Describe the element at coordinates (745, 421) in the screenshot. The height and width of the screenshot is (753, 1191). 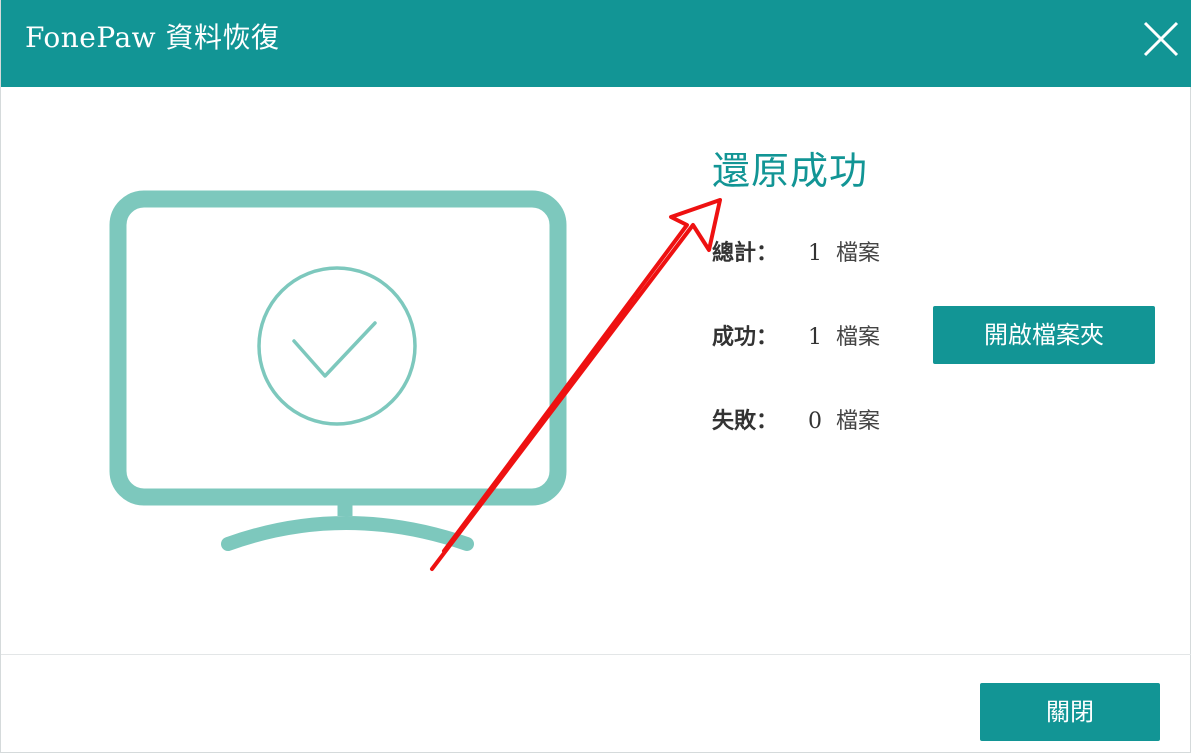
I see `stat-label: 失敗：` at that location.